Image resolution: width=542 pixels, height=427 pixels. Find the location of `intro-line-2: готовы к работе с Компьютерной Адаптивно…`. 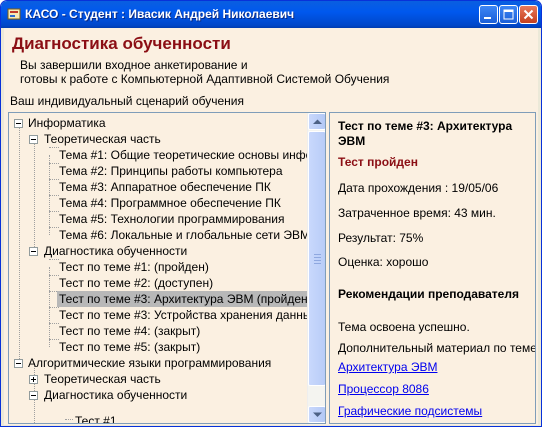

intro-line-2: готовы к работе с Компьютерной Адаптивно… is located at coordinates (205, 79).